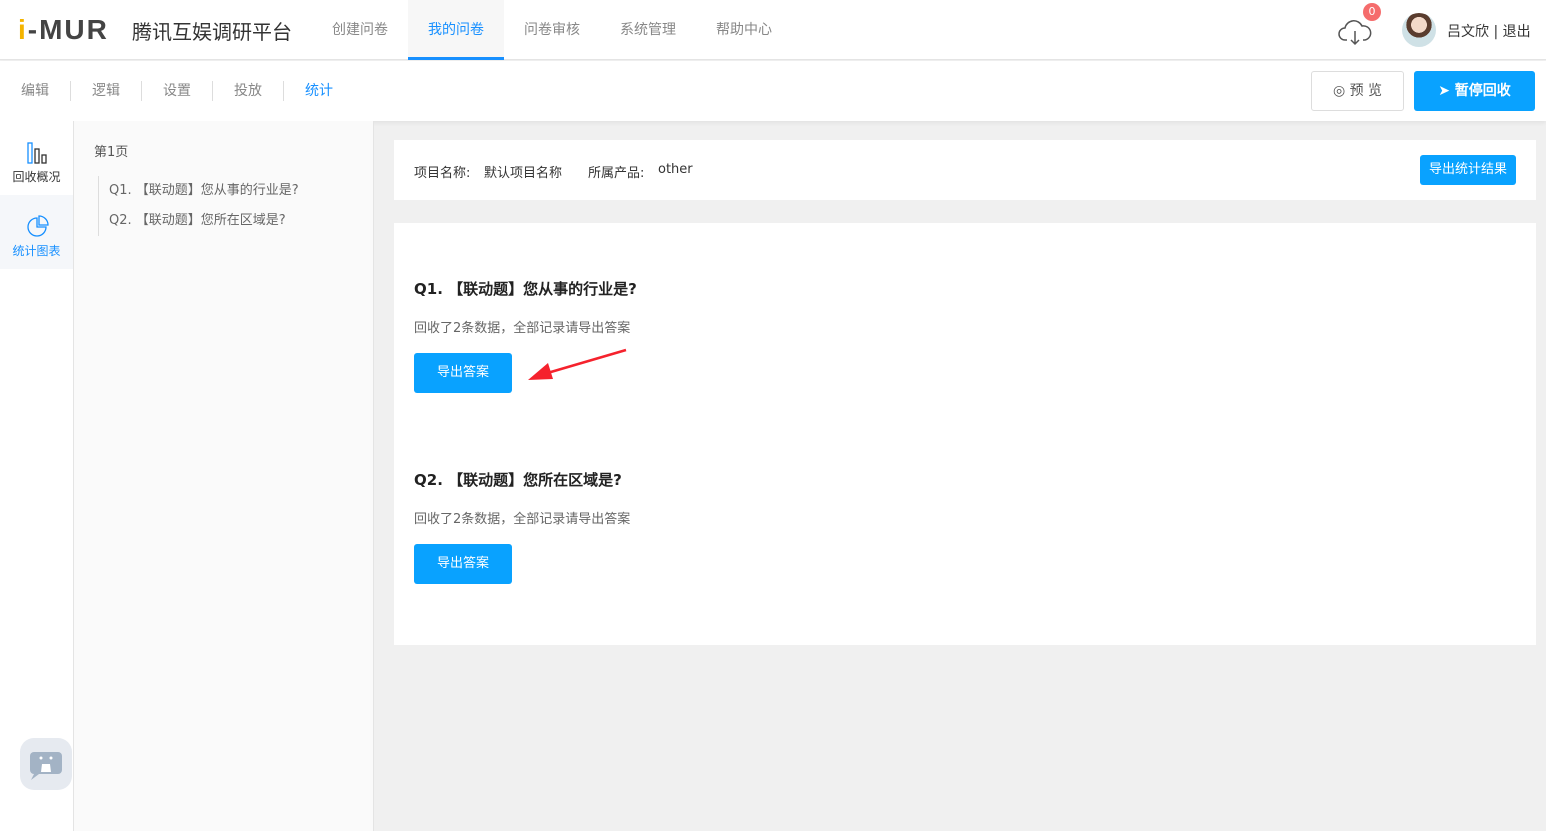 This screenshot has height=831, width=1546. What do you see at coordinates (37, 476) in the screenshot?
I see `stats-sidebar: 回收概况 统计图表` at bounding box center [37, 476].